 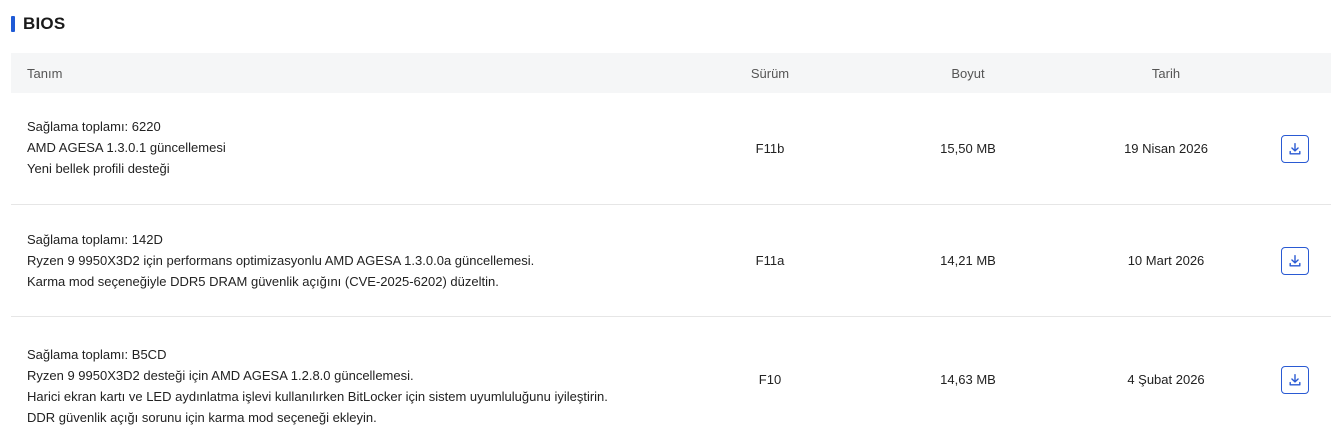 What do you see at coordinates (1166, 379) in the screenshot?
I see `row-date: 4 Şubat 2026` at bounding box center [1166, 379].